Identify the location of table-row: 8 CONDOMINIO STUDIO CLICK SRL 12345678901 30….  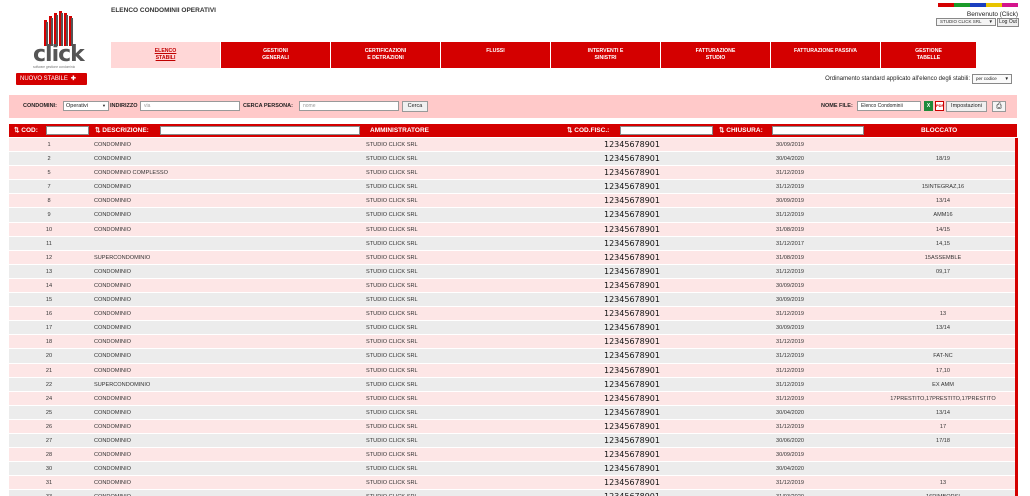
(513, 201).